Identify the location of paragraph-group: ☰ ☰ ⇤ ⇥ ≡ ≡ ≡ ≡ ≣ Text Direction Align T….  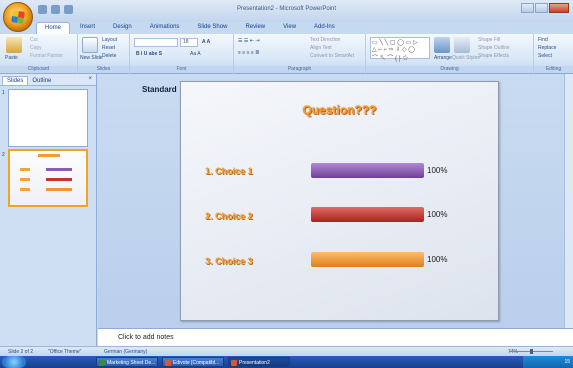
(300, 54).